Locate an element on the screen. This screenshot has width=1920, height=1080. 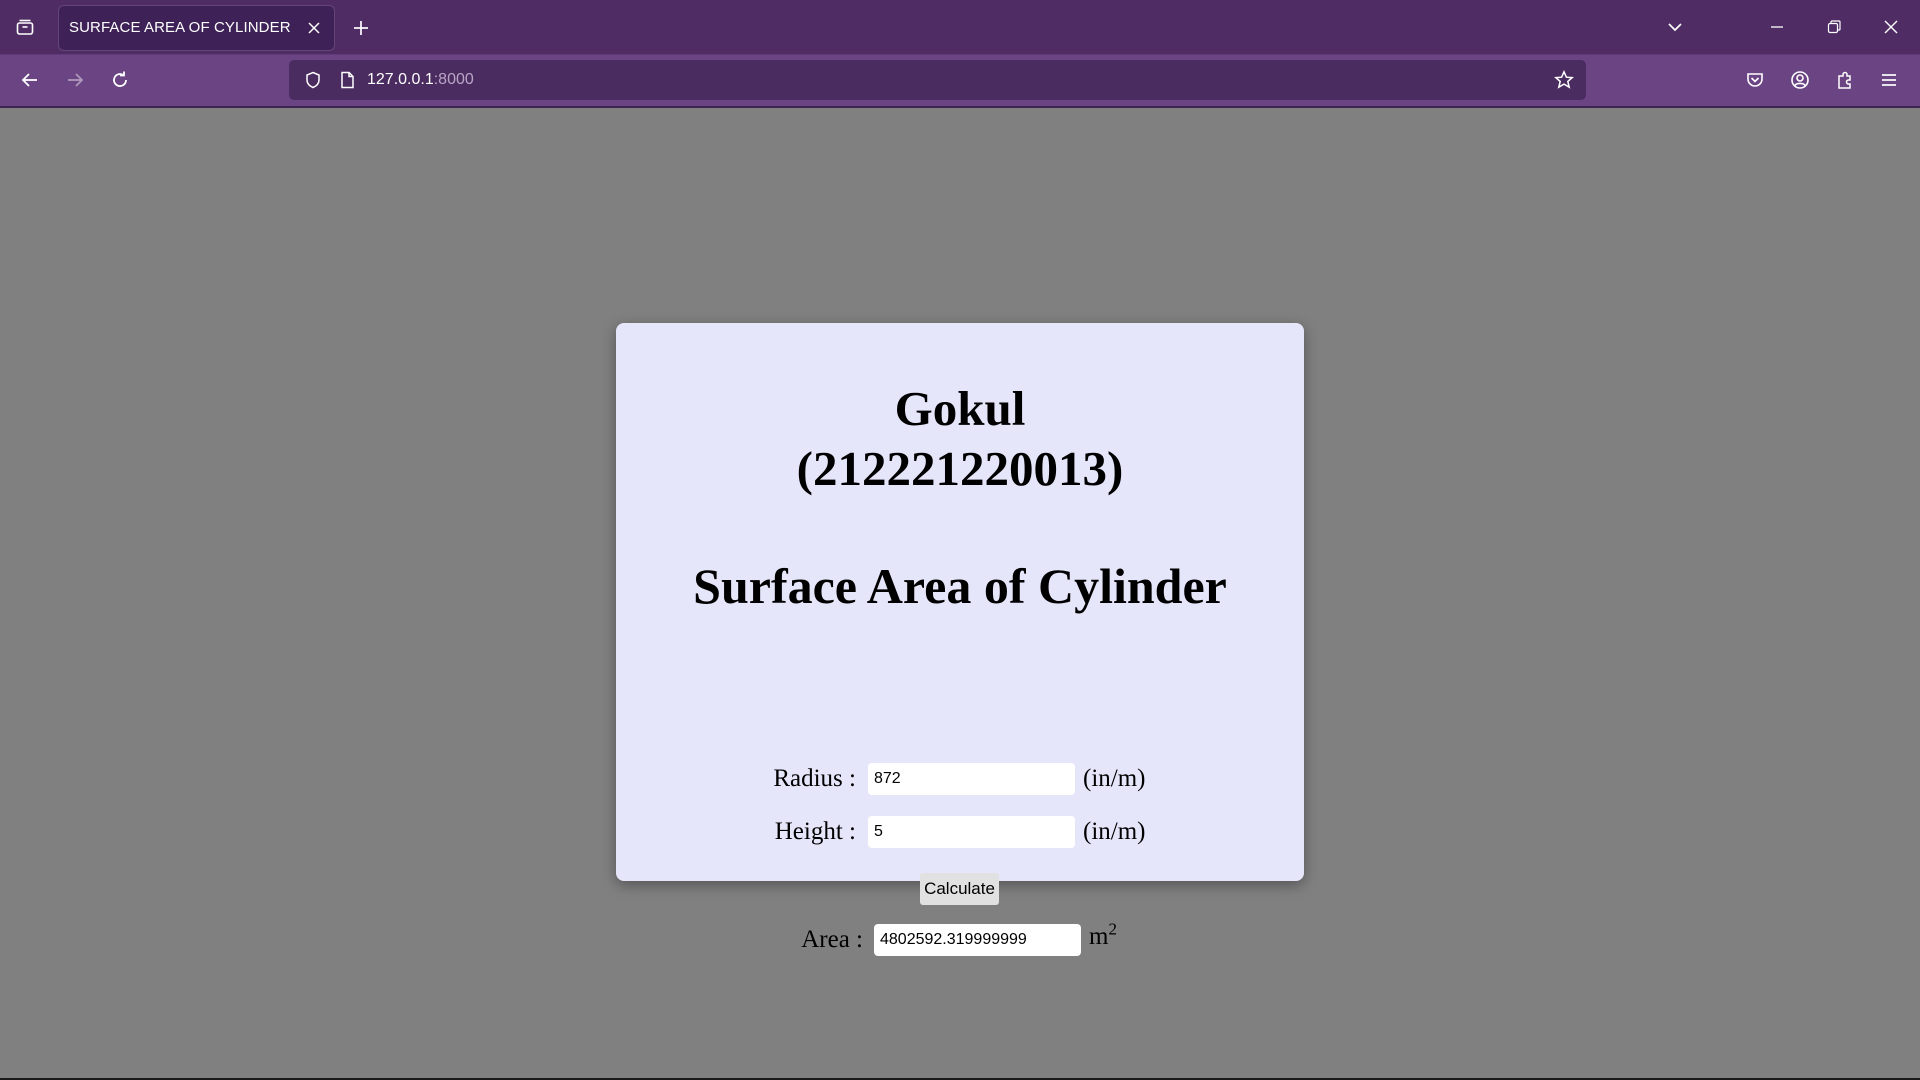
url-text: 127.0.0.1:8000 is located at coordinates (420, 80).